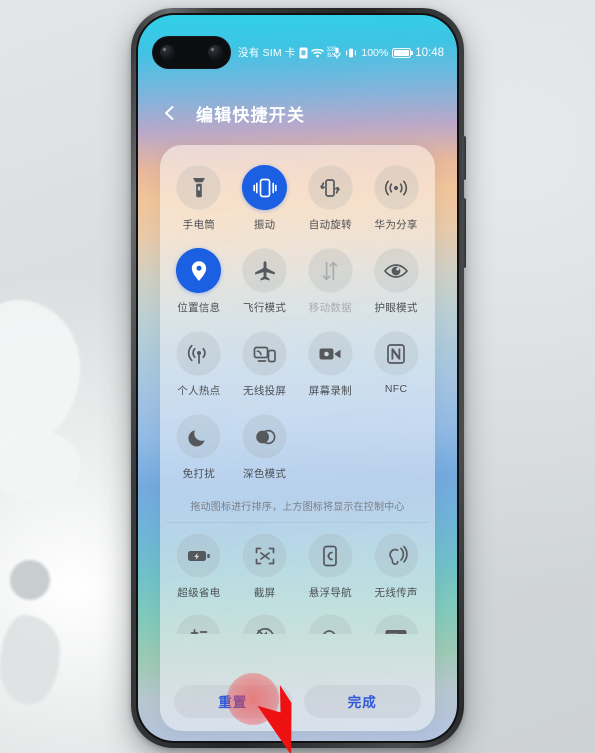 The image size is (595, 753). What do you see at coordinates (199, 474) in the screenshot?
I see `shortcut-label: 免打扰` at bounding box center [199, 474].